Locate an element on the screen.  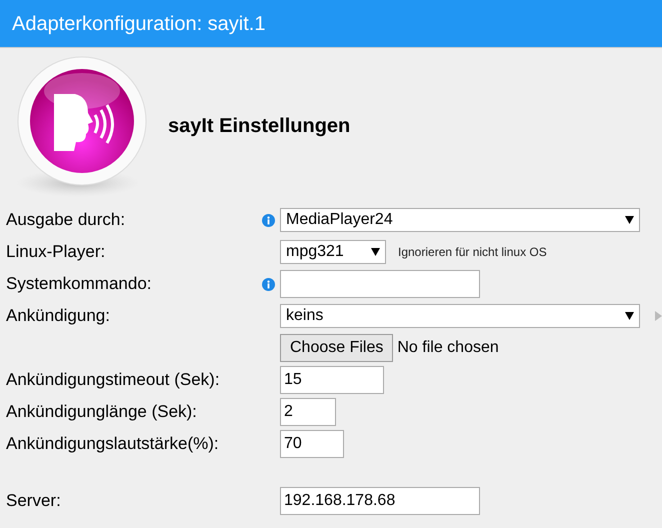
dropdown: MediaPlayer24 is located at coordinates (460, 220).